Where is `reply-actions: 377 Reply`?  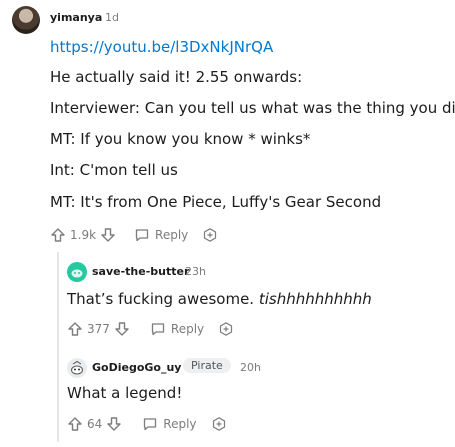 reply-actions: 377 Reply is located at coordinates (150, 329).